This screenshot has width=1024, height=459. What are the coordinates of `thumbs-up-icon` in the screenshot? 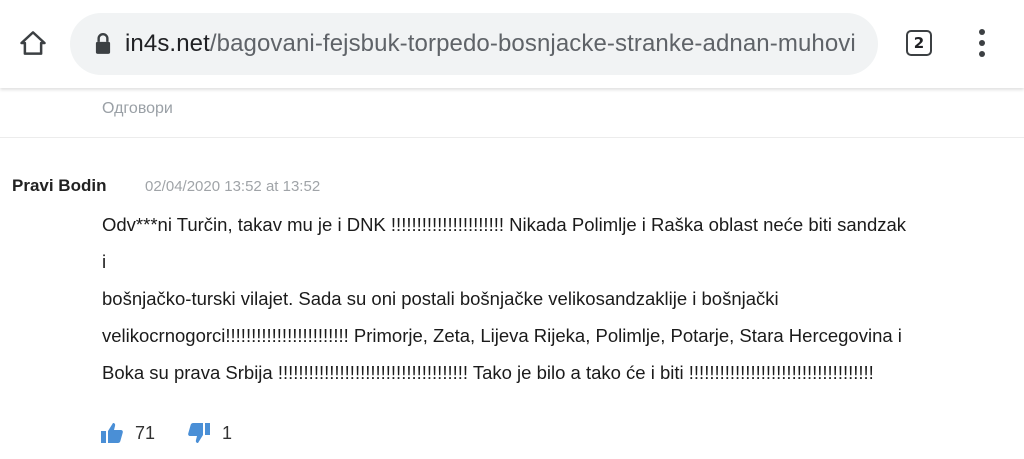 It's located at (112, 433).